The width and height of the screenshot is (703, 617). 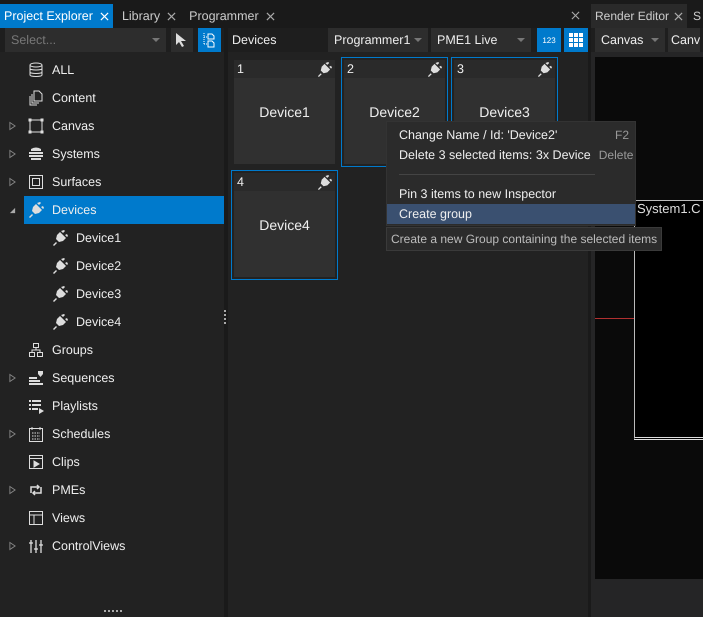 I want to click on tree-item: Views, so click(x=124, y=518).